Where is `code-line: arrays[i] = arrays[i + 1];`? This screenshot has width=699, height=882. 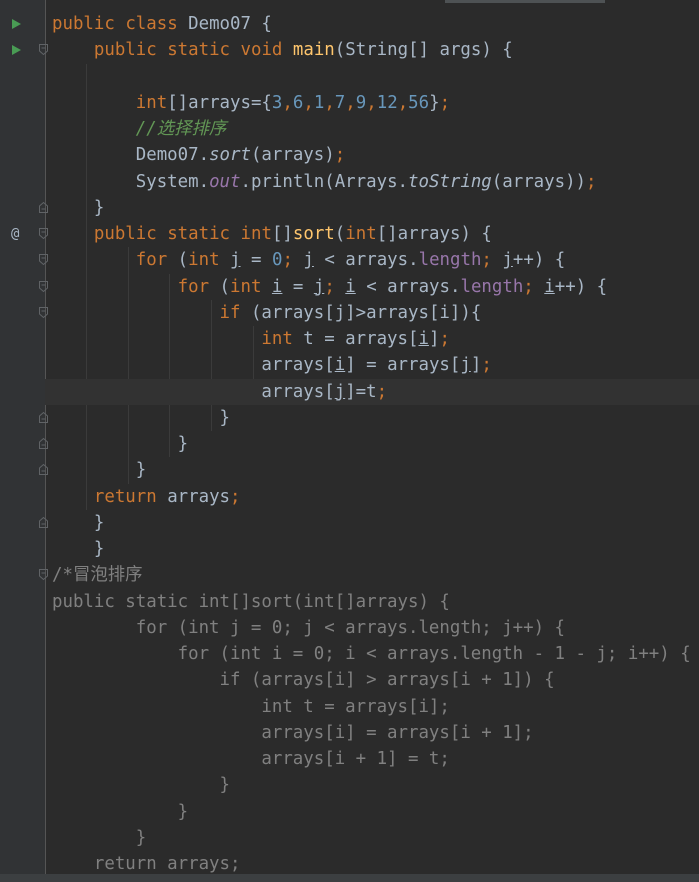
code-line: arrays[i] = arrays[i + 1]; is located at coordinates (375, 733).